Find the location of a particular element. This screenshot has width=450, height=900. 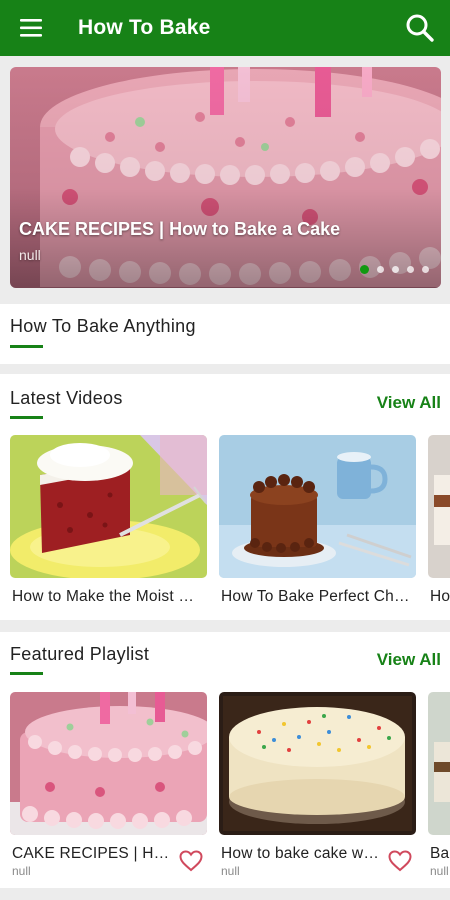

video-title: How to Make the Moist Red Velvet Cake is located at coordinates (107, 596).